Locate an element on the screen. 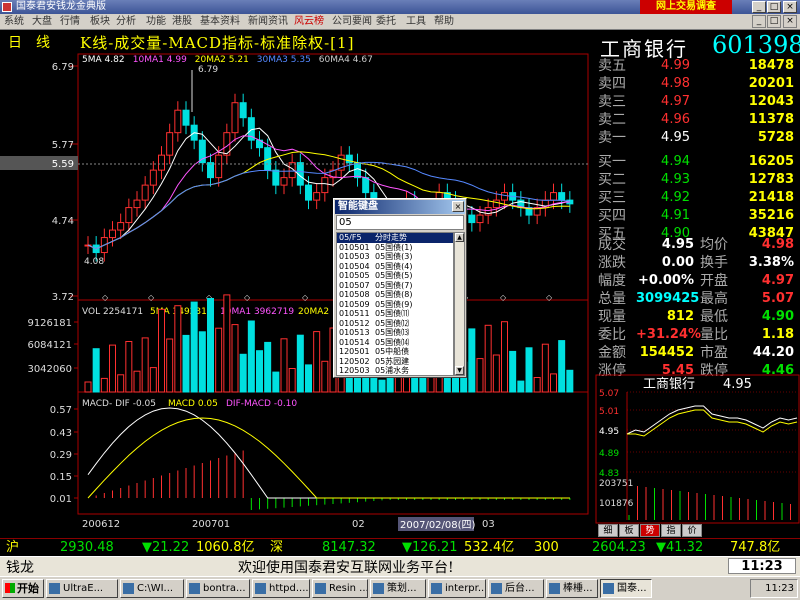 This screenshot has height=600, width=800. tab-1: 板 is located at coordinates (629, 530).